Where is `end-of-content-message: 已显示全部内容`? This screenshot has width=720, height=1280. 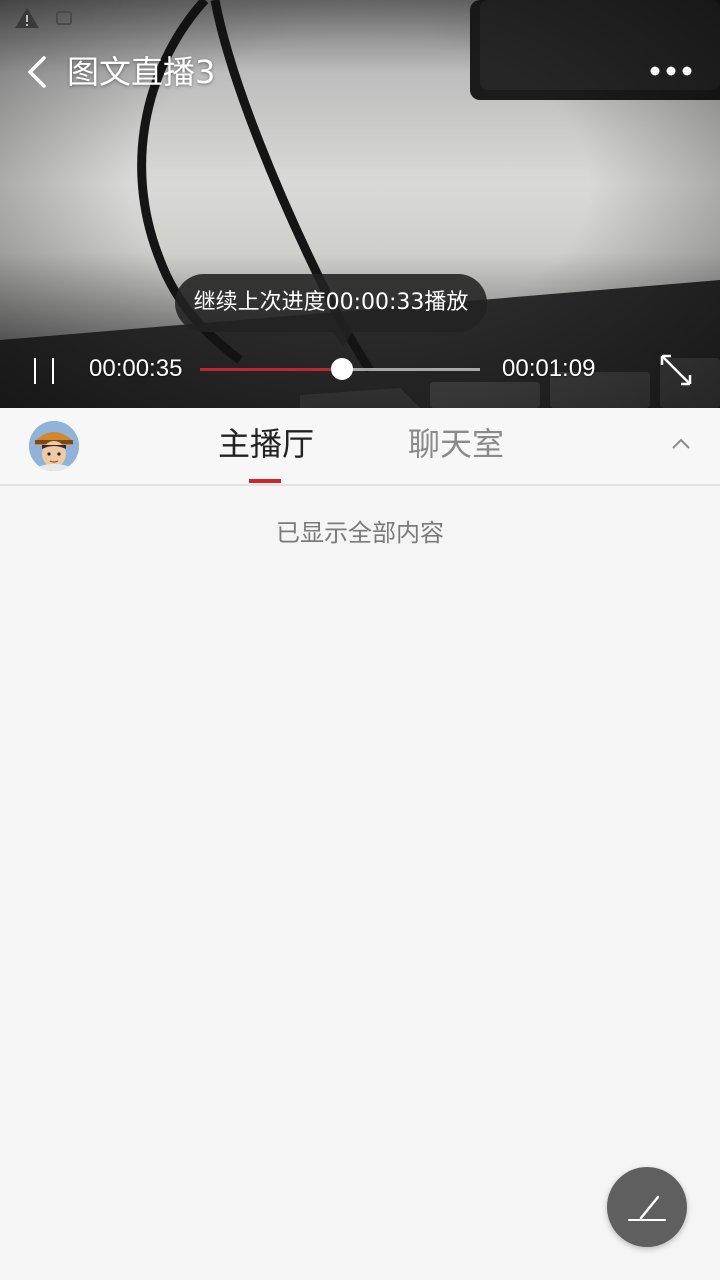 end-of-content-message: 已显示全部内容 is located at coordinates (360, 533).